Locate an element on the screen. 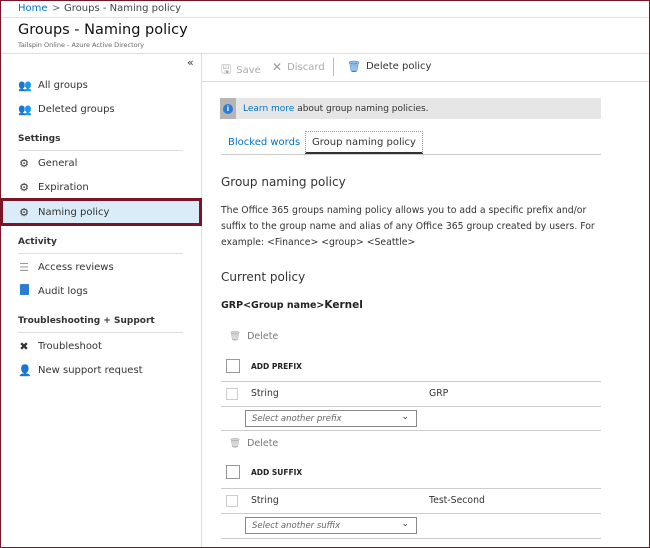 Image resolution: width=650 pixels, height=548 pixels. sidebar-item-access-reviews: ☰ Access reviews is located at coordinates (66, 267).